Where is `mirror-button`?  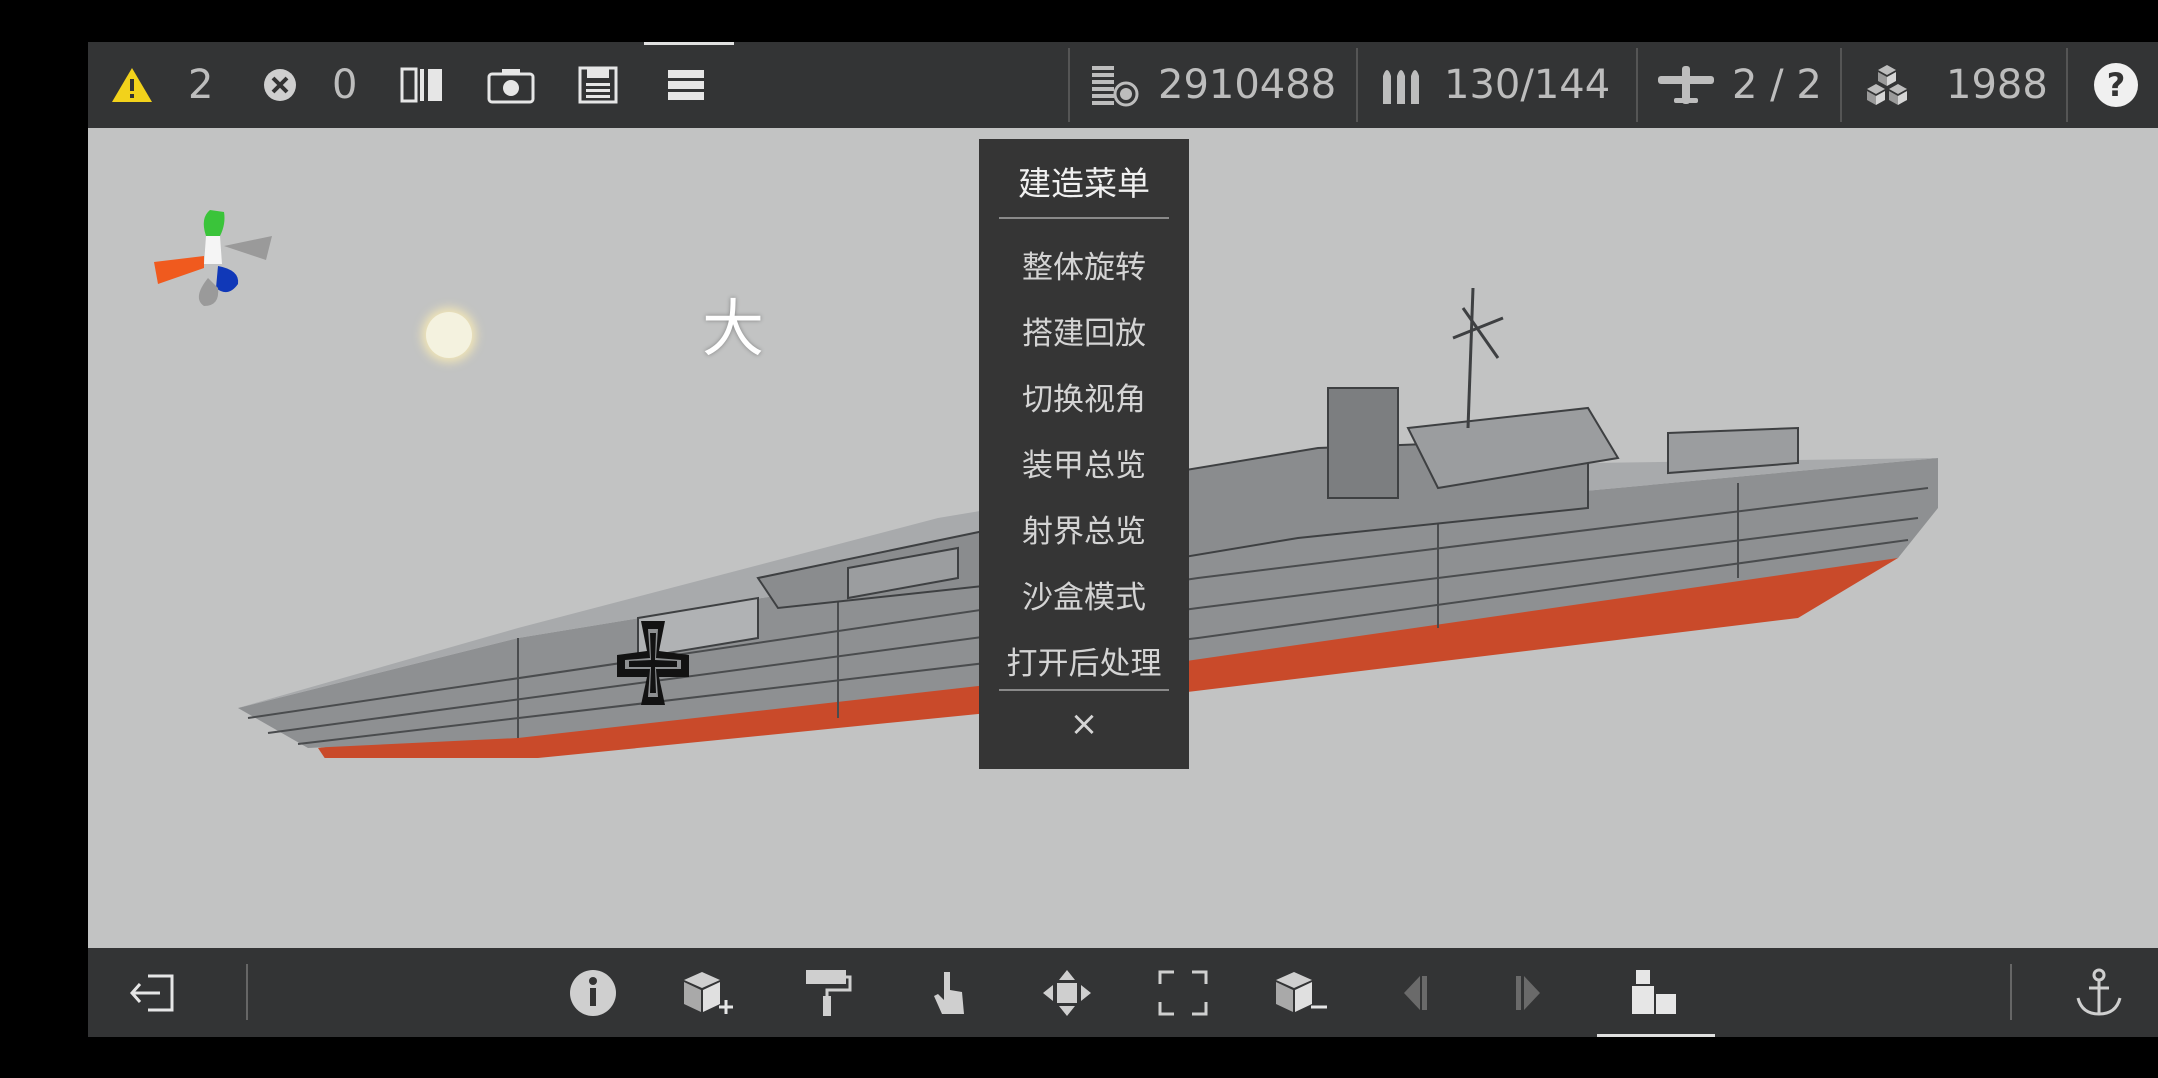
mirror-button is located at coordinates (422, 85).